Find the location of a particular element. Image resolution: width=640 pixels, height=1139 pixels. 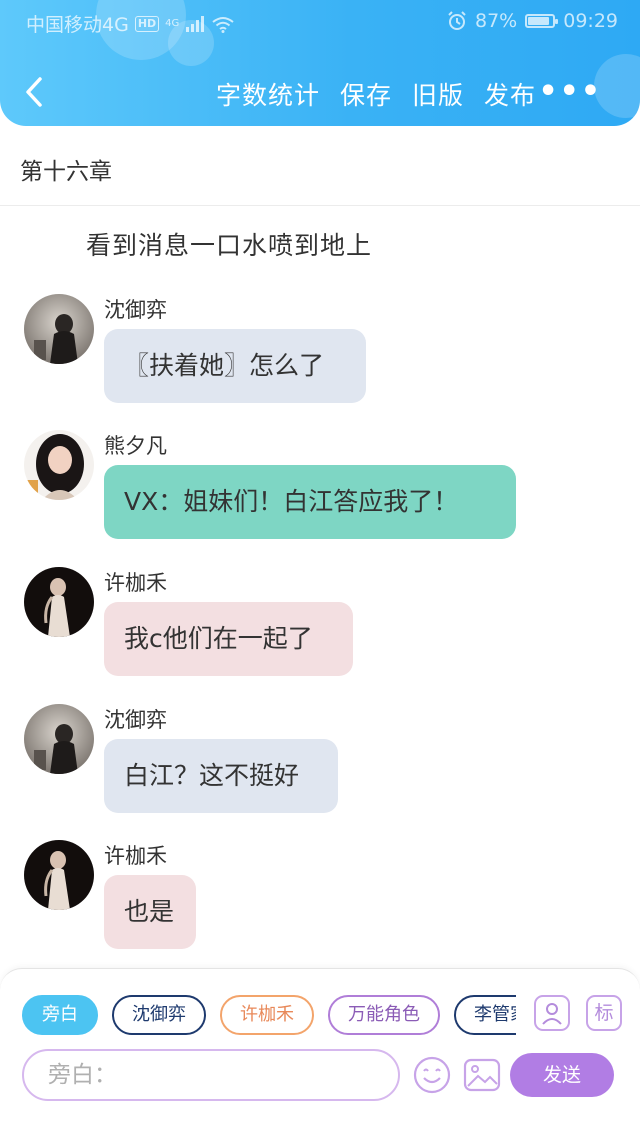

chevron-left-icon is located at coordinates (34, 92).